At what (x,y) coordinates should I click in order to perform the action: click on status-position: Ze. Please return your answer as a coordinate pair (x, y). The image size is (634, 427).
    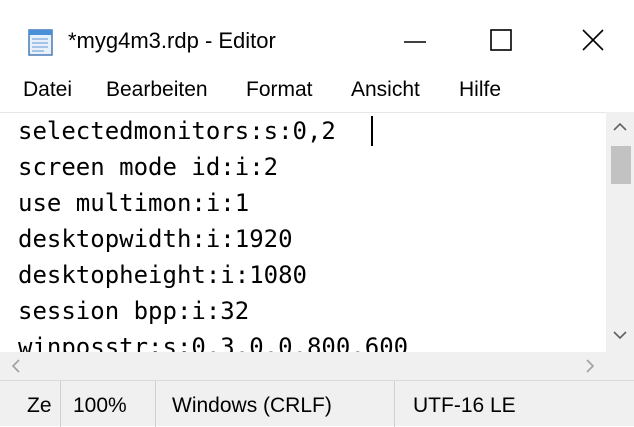
    Looking at the image, I should click on (39, 405).